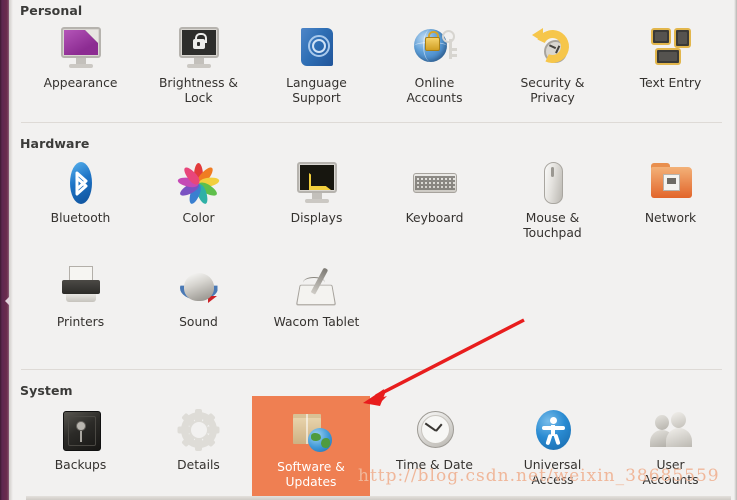  I want to click on section-divider-system, so click(371, 369).